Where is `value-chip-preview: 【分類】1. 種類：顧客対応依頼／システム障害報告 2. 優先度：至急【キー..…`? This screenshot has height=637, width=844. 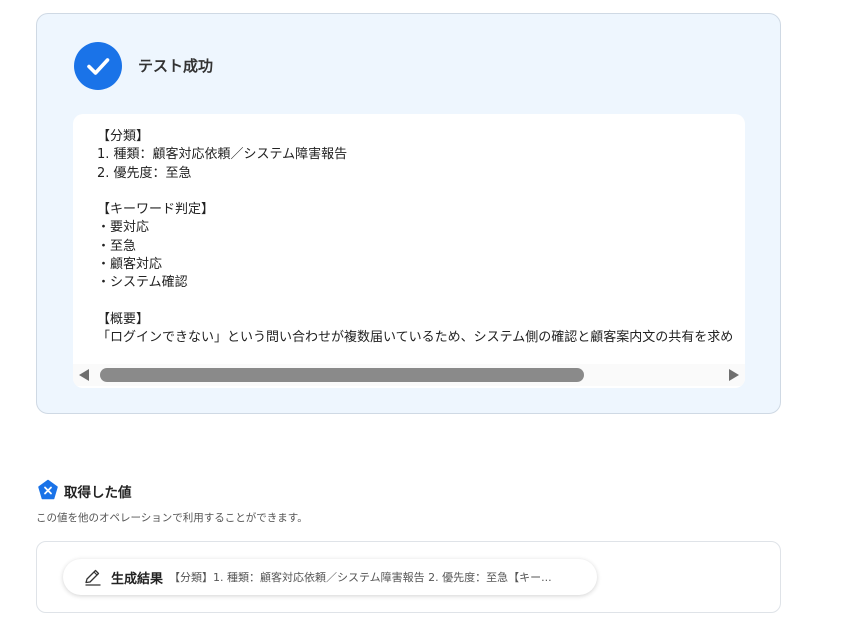
value-chip-preview: 【分類】1. 種類：顧客対応依頼／システム障害報告 2. 優先度：至急【キー..… is located at coordinates (360, 577).